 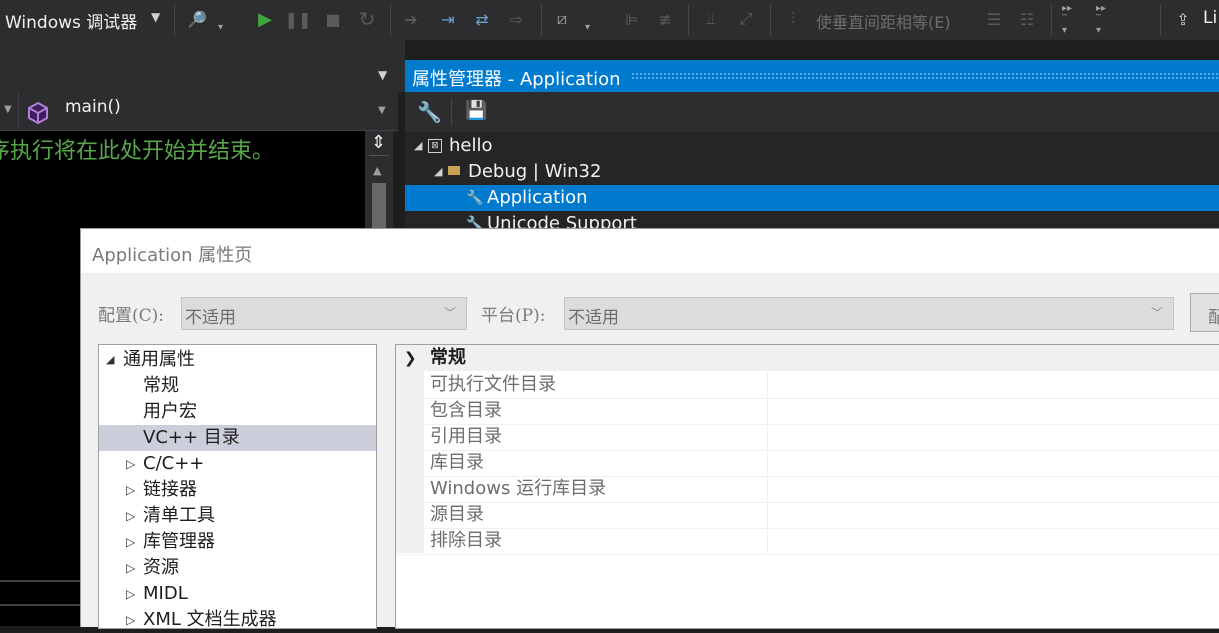 I want to click on step-into-icon: ⇥, so click(x=448, y=19).